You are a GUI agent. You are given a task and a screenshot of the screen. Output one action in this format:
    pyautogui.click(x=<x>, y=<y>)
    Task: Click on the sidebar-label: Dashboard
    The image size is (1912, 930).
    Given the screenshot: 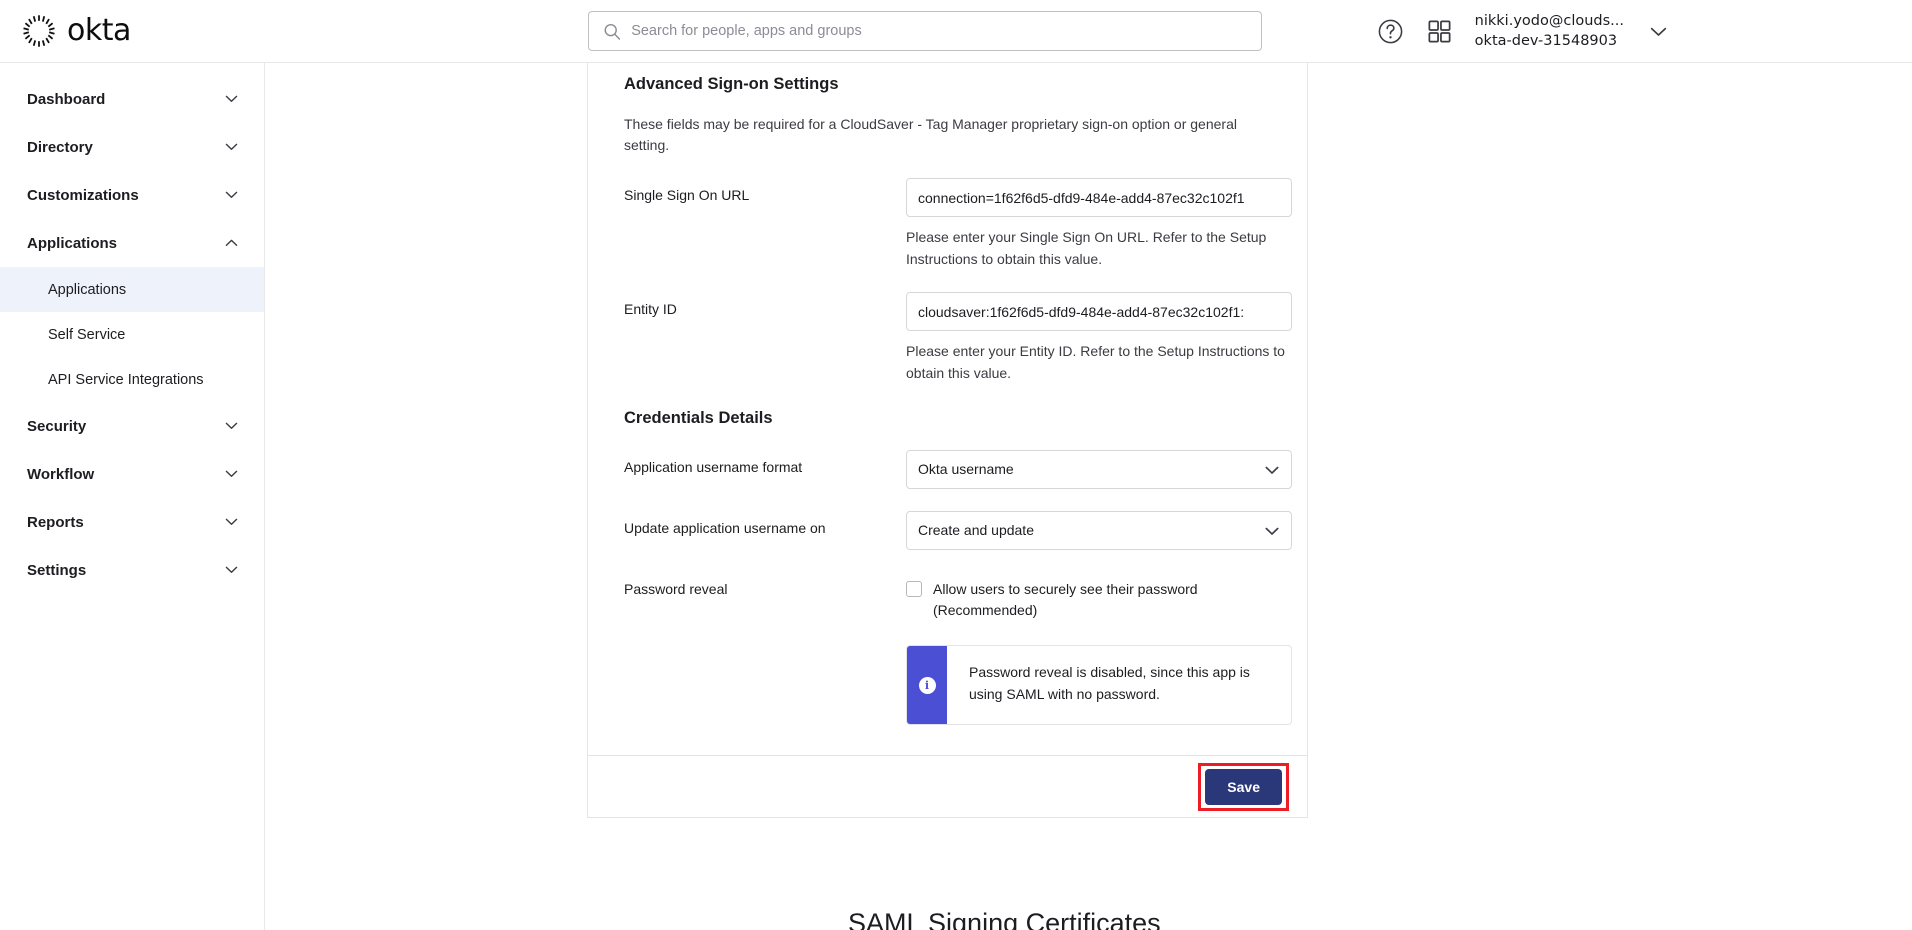 What is the action you would take?
    pyautogui.click(x=66, y=99)
    